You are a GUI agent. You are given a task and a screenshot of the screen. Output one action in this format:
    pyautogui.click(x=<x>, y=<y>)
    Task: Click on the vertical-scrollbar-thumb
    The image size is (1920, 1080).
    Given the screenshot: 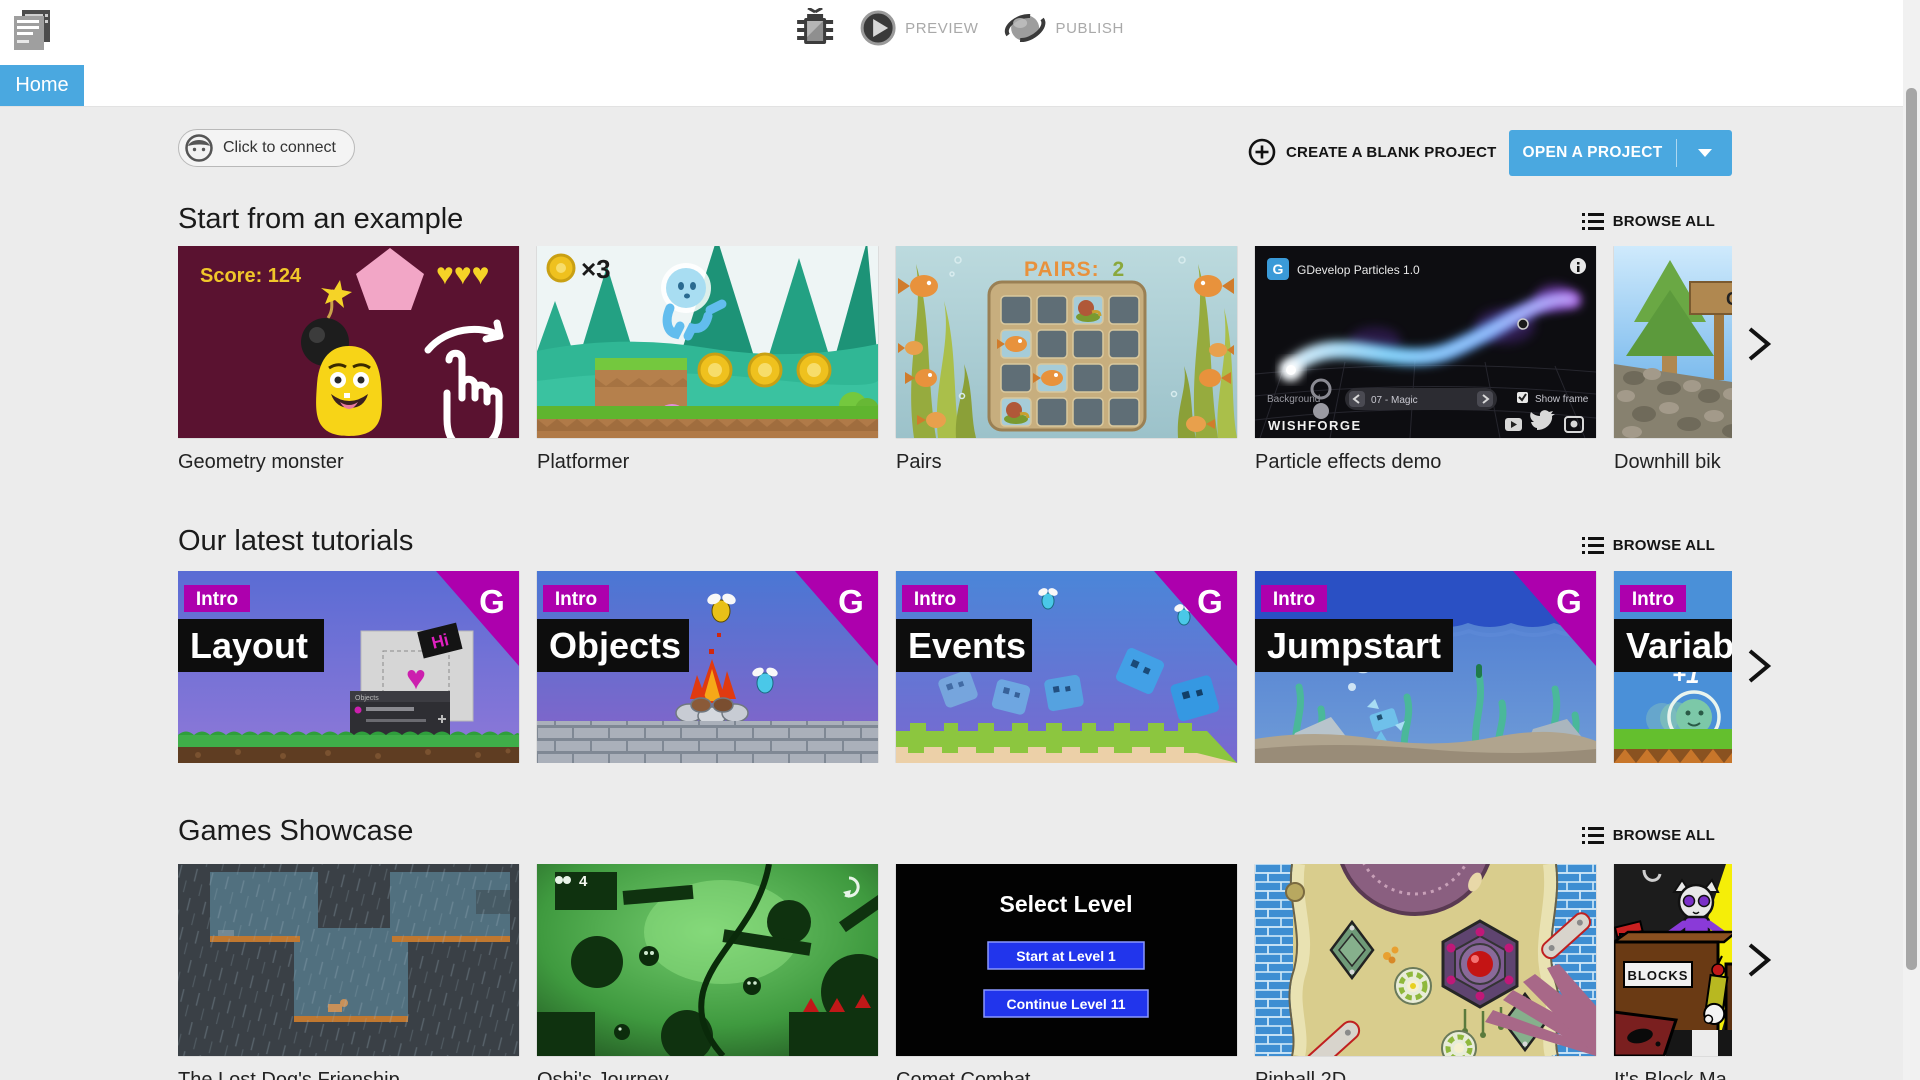 What is the action you would take?
    pyautogui.click(x=1911, y=529)
    